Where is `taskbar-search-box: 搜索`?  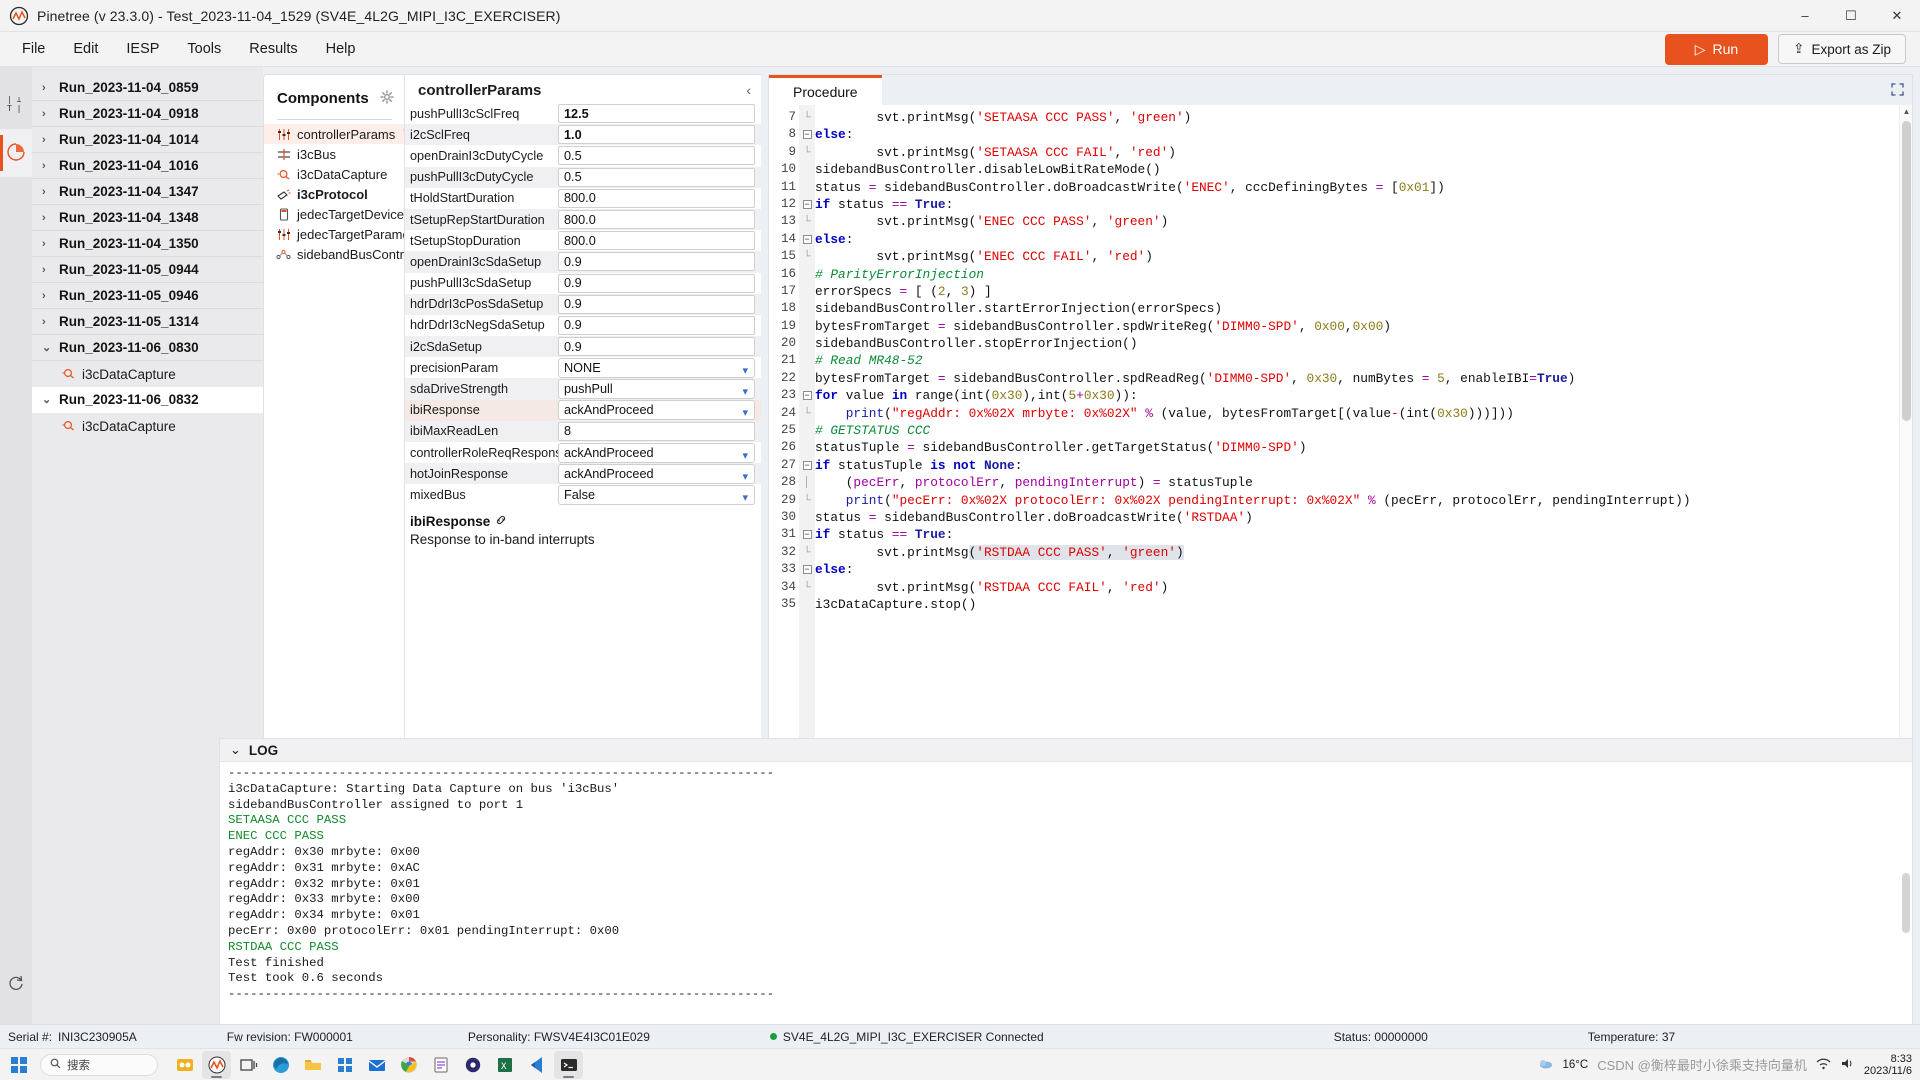 taskbar-search-box: 搜索 is located at coordinates (99, 1064).